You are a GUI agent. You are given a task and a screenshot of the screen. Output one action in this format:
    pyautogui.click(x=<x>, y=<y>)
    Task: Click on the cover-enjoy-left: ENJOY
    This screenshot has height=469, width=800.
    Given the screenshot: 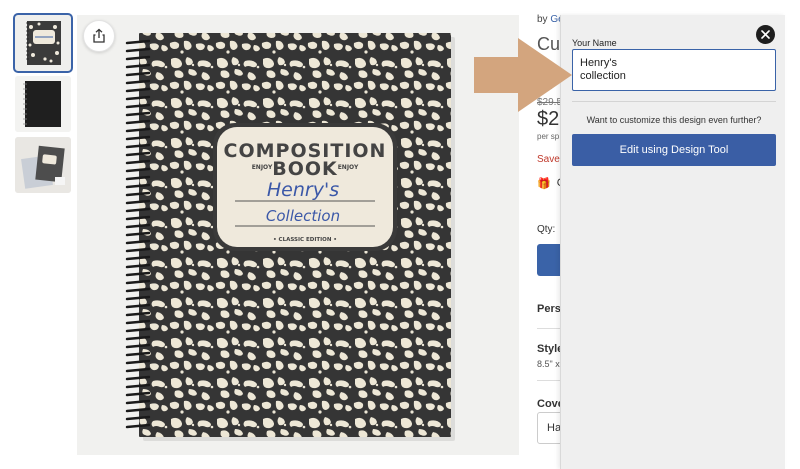 What is the action you would take?
    pyautogui.click(x=262, y=167)
    